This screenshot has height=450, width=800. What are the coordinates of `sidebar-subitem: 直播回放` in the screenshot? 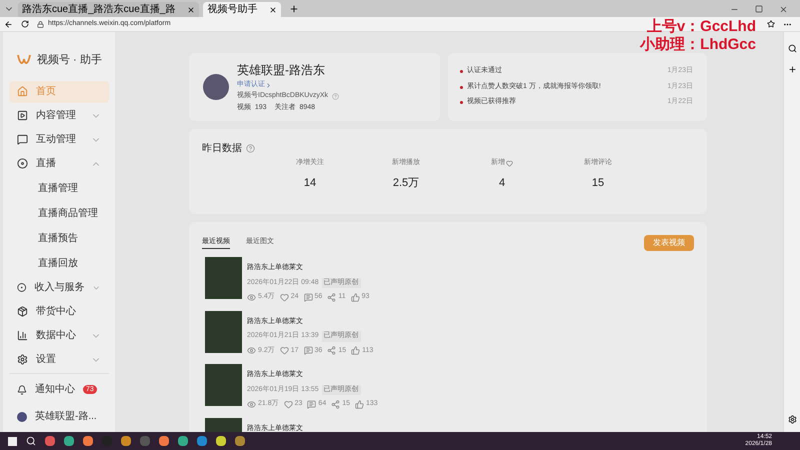 It's located at (59, 263).